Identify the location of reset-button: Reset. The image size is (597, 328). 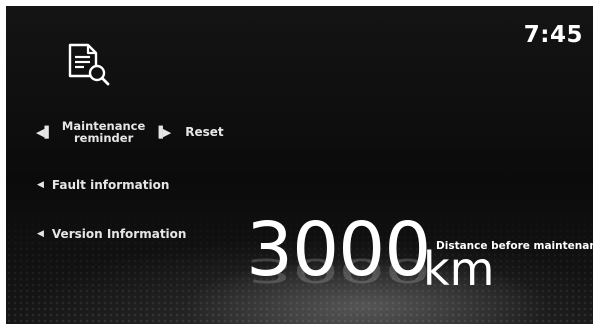
(204, 132).